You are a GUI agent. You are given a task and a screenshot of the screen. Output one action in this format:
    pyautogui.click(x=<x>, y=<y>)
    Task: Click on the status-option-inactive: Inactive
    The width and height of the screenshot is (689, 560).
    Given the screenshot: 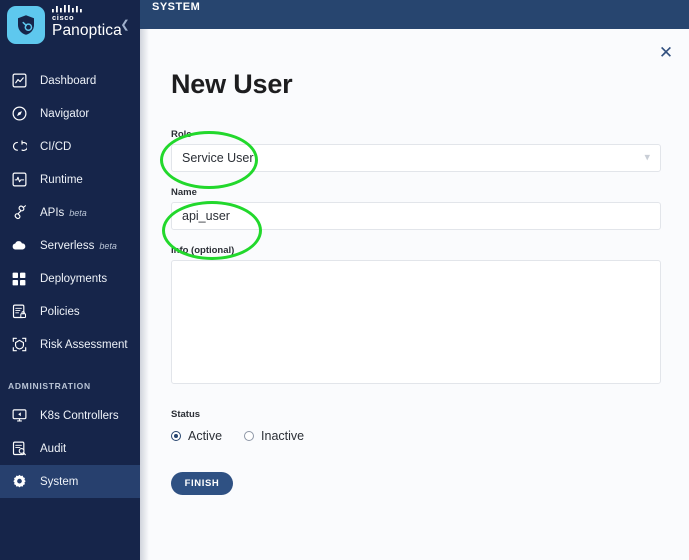 What is the action you would take?
    pyautogui.click(x=274, y=436)
    